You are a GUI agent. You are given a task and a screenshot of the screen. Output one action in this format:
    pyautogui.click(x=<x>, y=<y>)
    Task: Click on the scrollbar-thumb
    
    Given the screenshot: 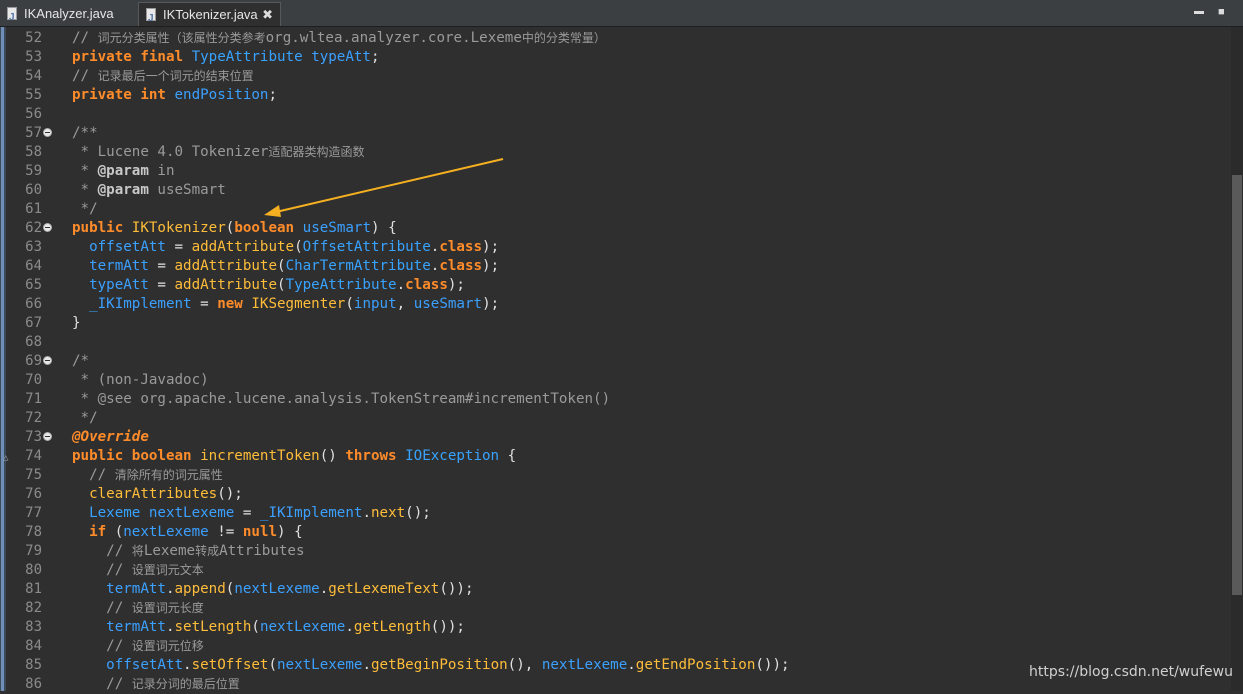 What is the action you would take?
    pyautogui.click(x=1237, y=385)
    